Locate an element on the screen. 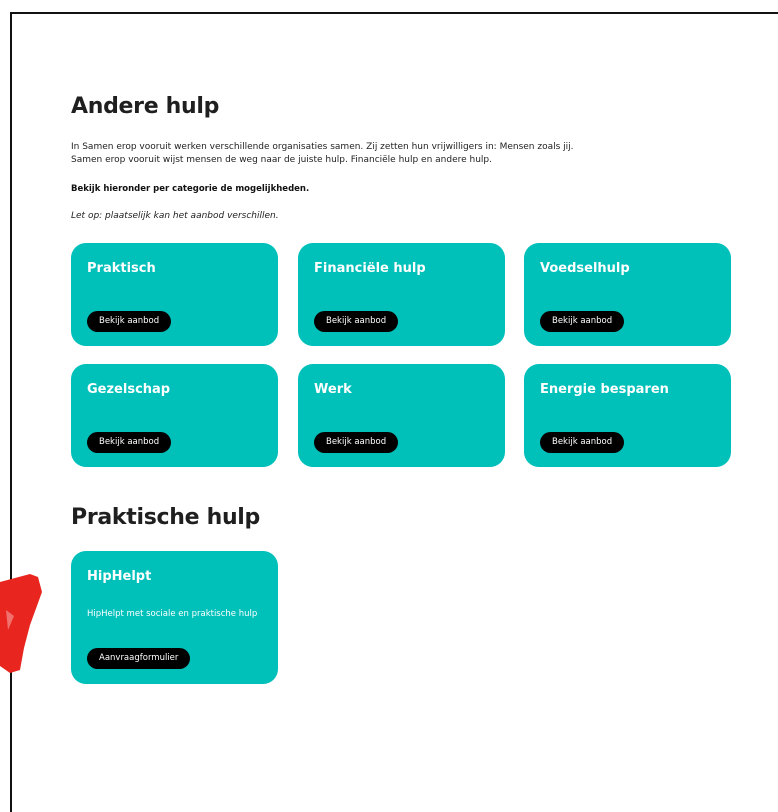  card-title: Praktisch is located at coordinates (121, 268).